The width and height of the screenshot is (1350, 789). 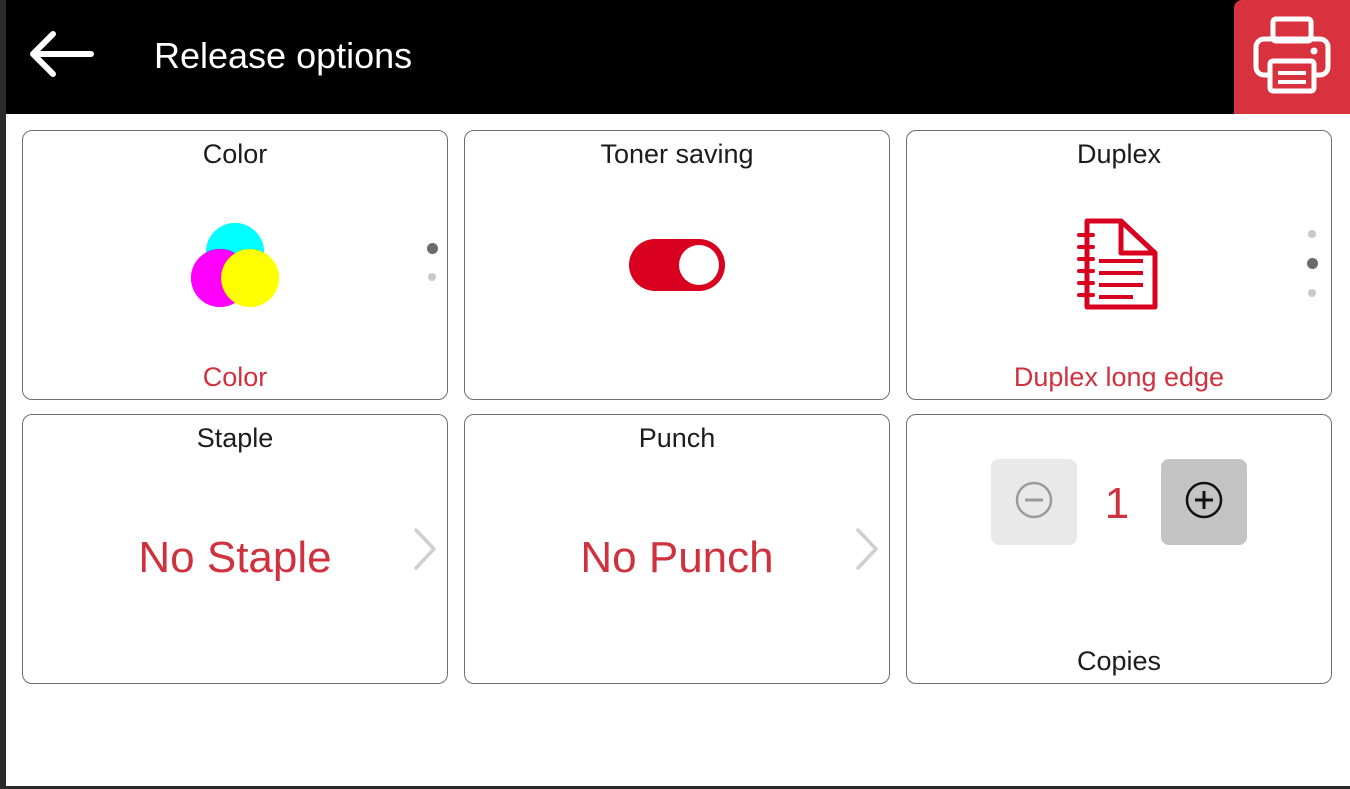 I want to click on staple-option-card: Staple No Staple, so click(x=235, y=549).